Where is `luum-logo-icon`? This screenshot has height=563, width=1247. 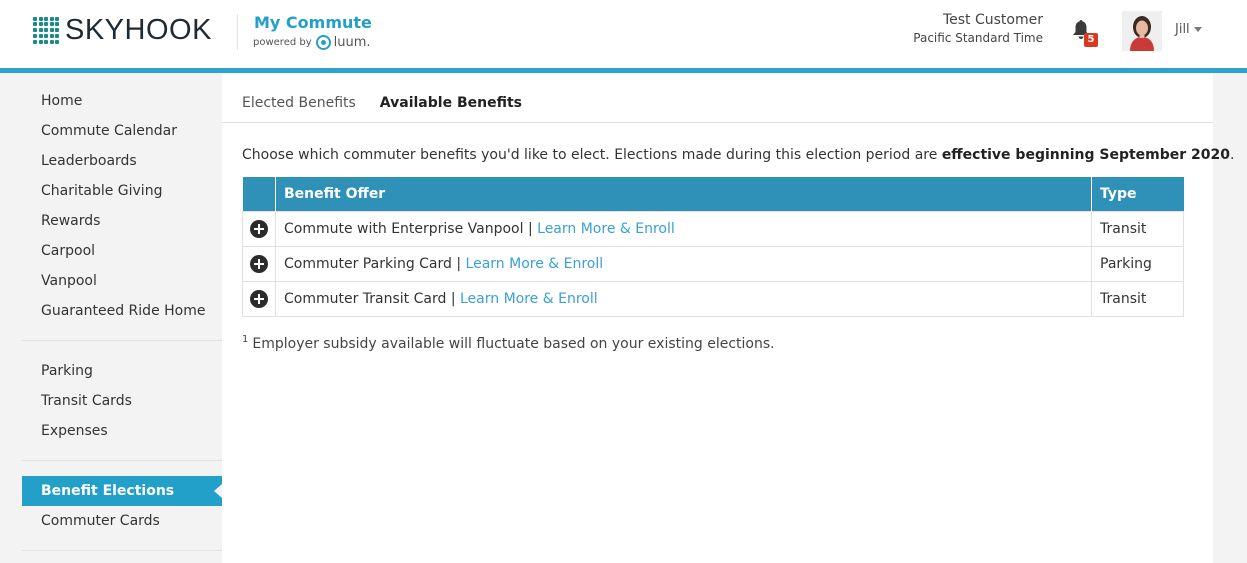
luum-logo-icon is located at coordinates (323, 42).